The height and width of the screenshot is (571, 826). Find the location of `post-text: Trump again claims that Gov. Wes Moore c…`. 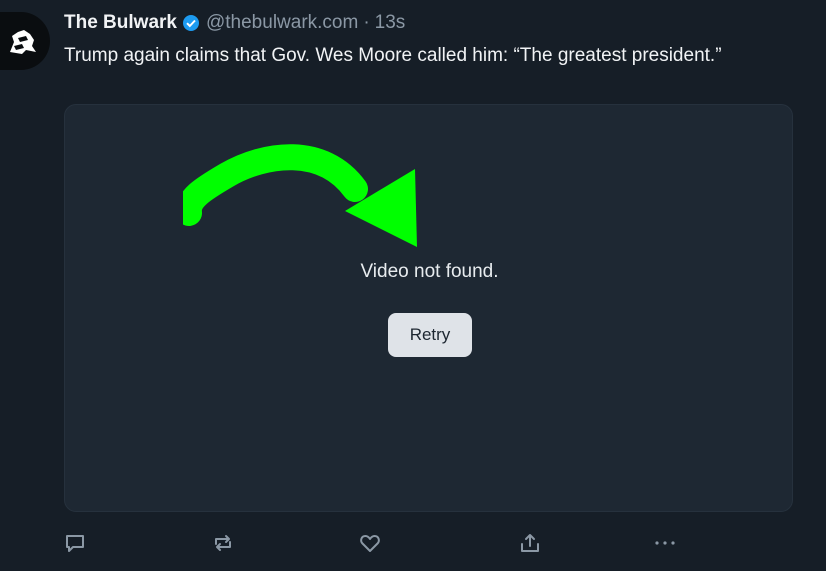

post-text: Trump again claims that Gov. Wes Moore c… is located at coordinates (393, 55).